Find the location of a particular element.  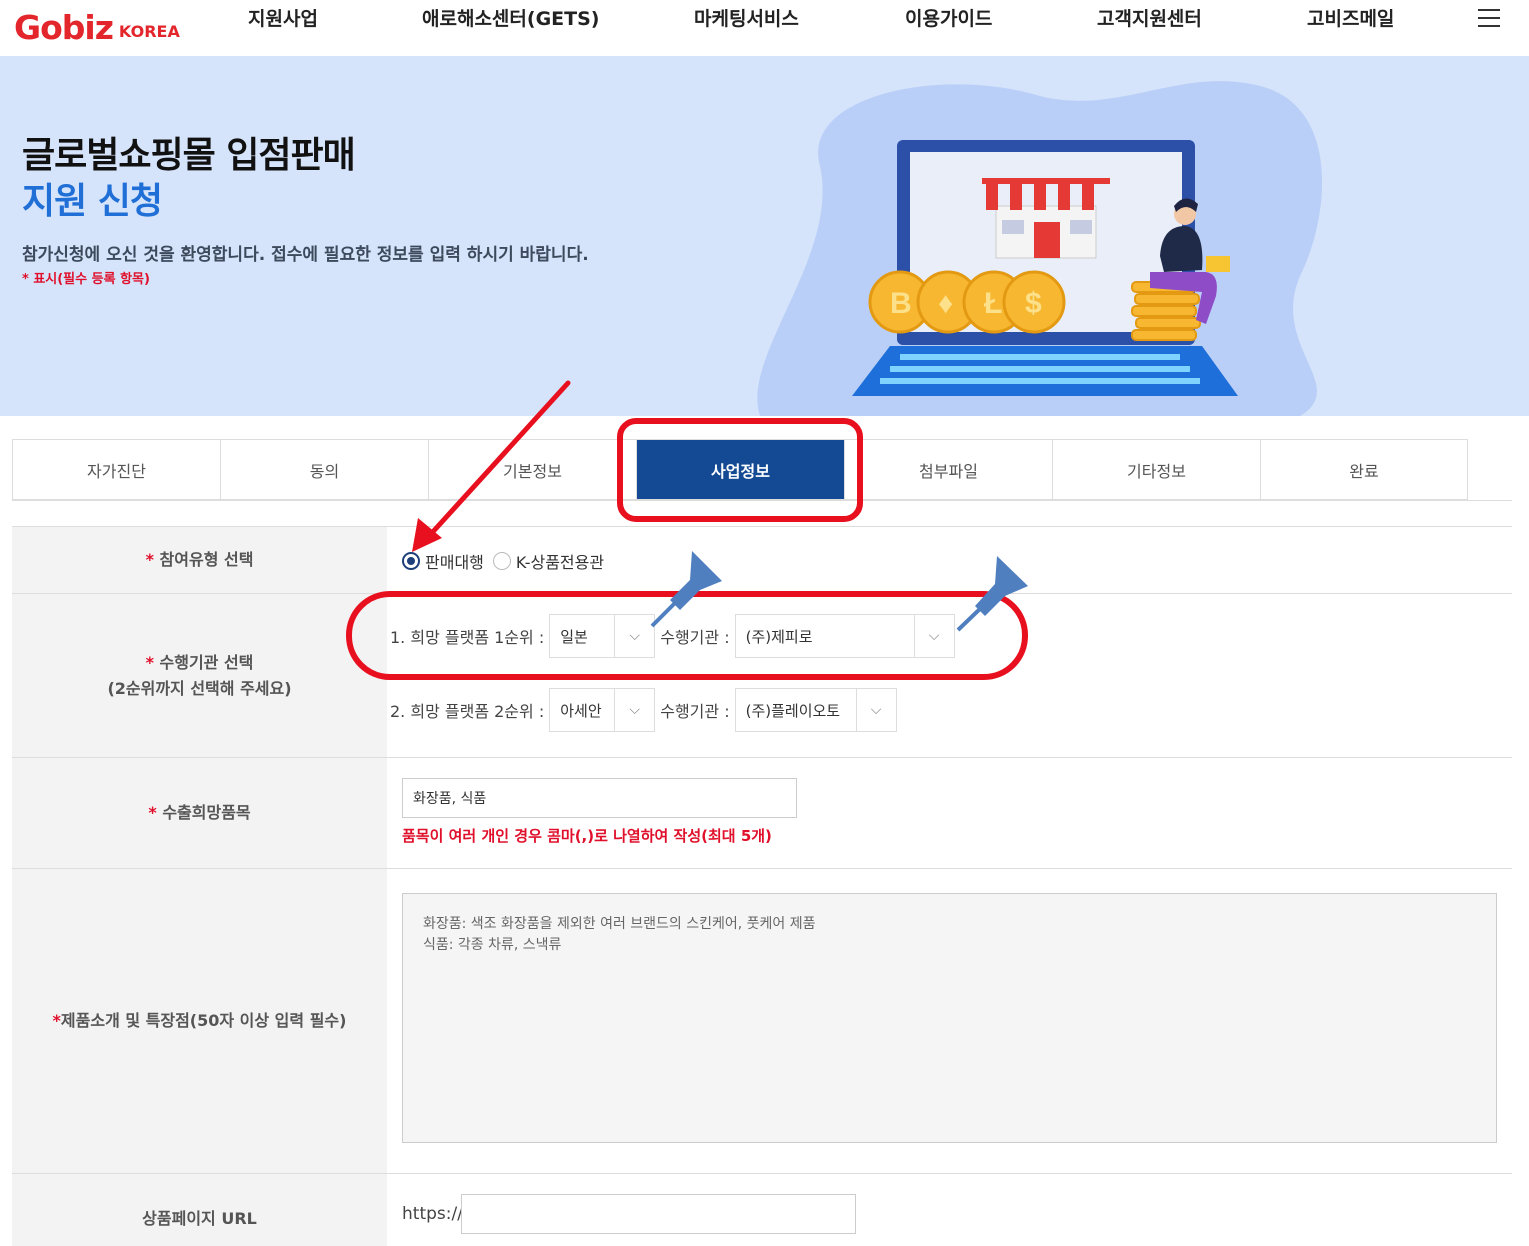

priority2-agency-select: (주)플레이오토 ⌵ is located at coordinates (815, 710).